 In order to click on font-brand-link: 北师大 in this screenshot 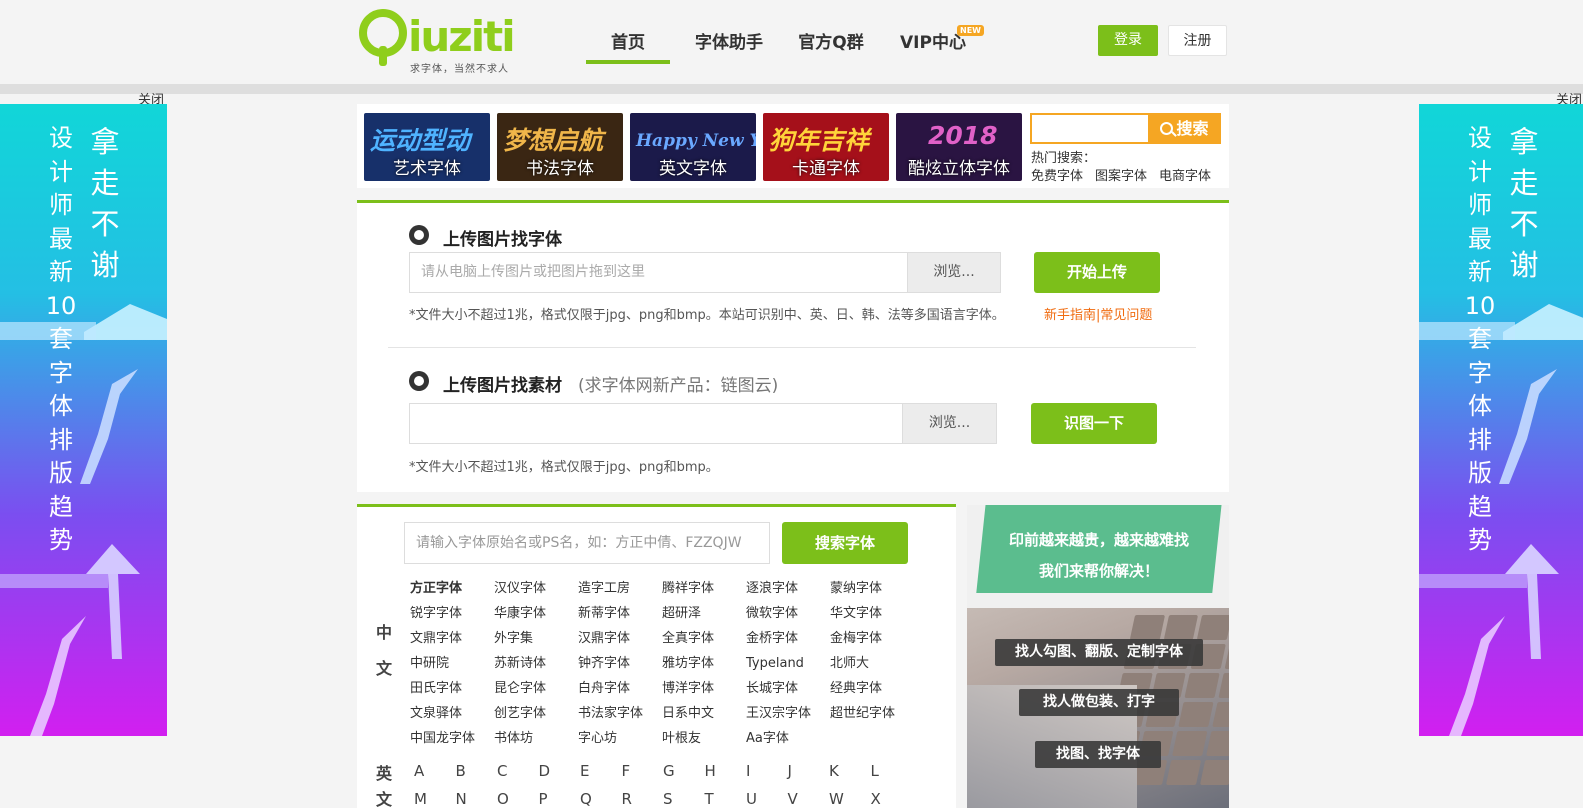, I will do `click(872, 663)`.